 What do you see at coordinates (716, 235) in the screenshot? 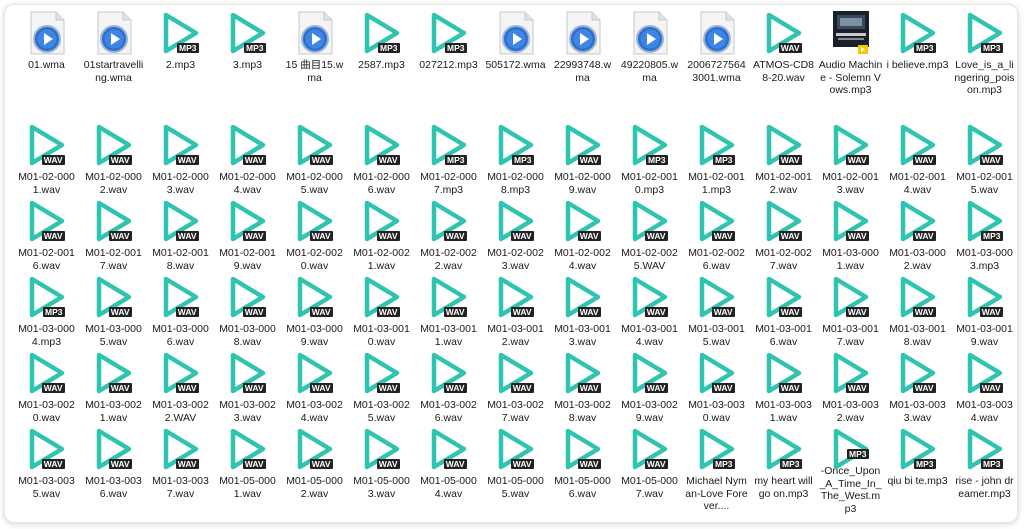
I see `file-item: WAV M01-02-0026.wav` at bounding box center [716, 235].